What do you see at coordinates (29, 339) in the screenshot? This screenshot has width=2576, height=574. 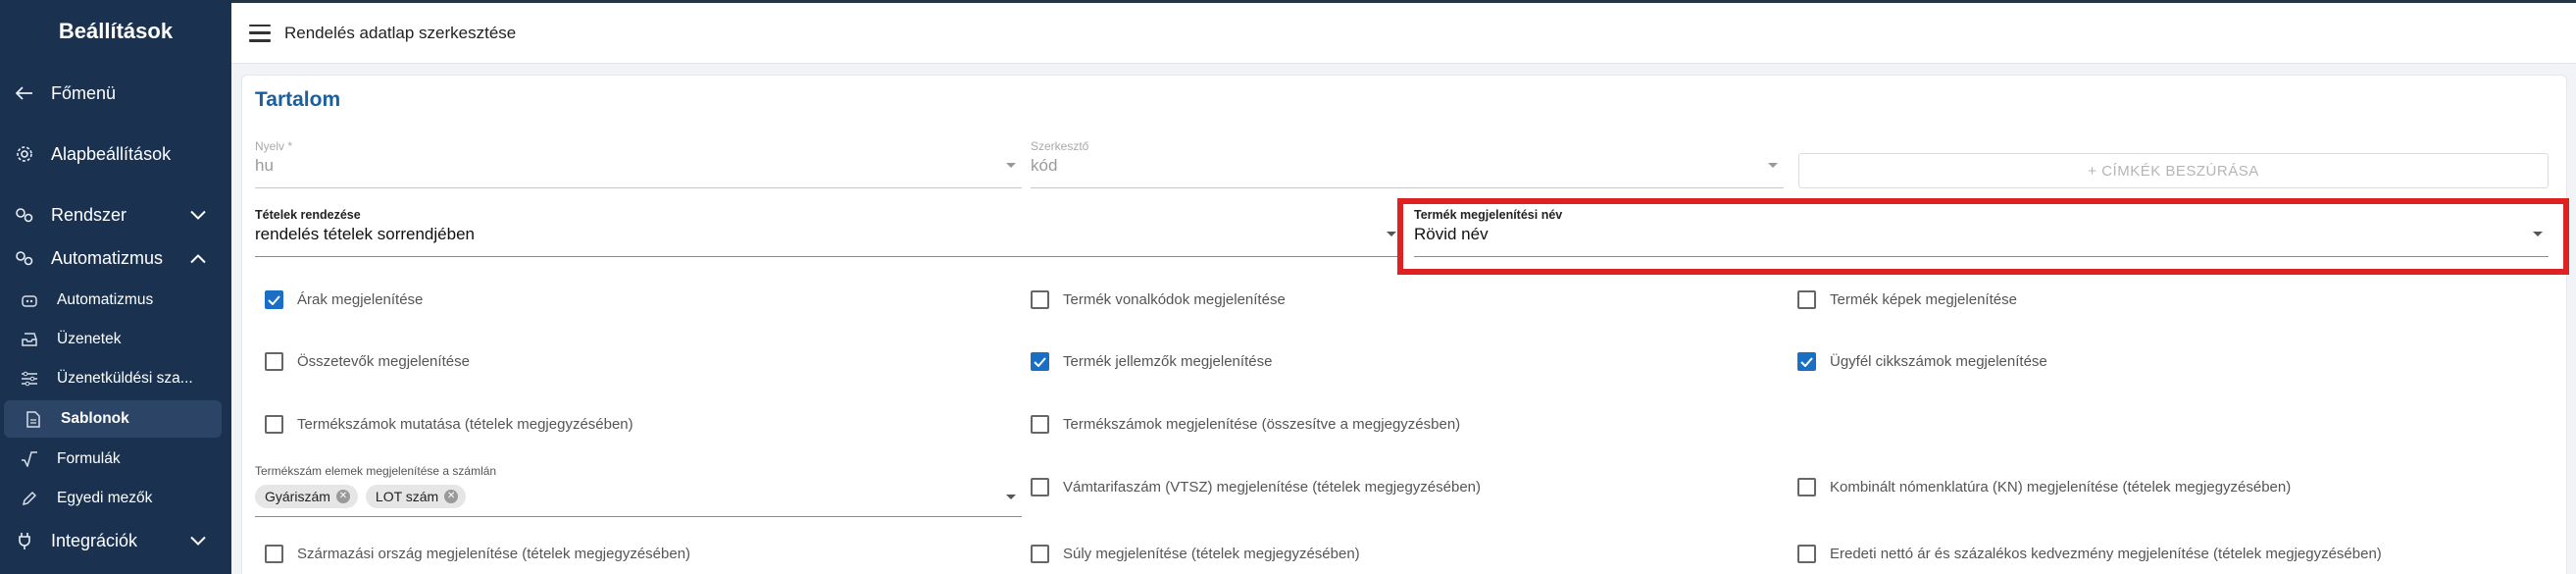 I see `inbox-icon` at bounding box center [29, 339].